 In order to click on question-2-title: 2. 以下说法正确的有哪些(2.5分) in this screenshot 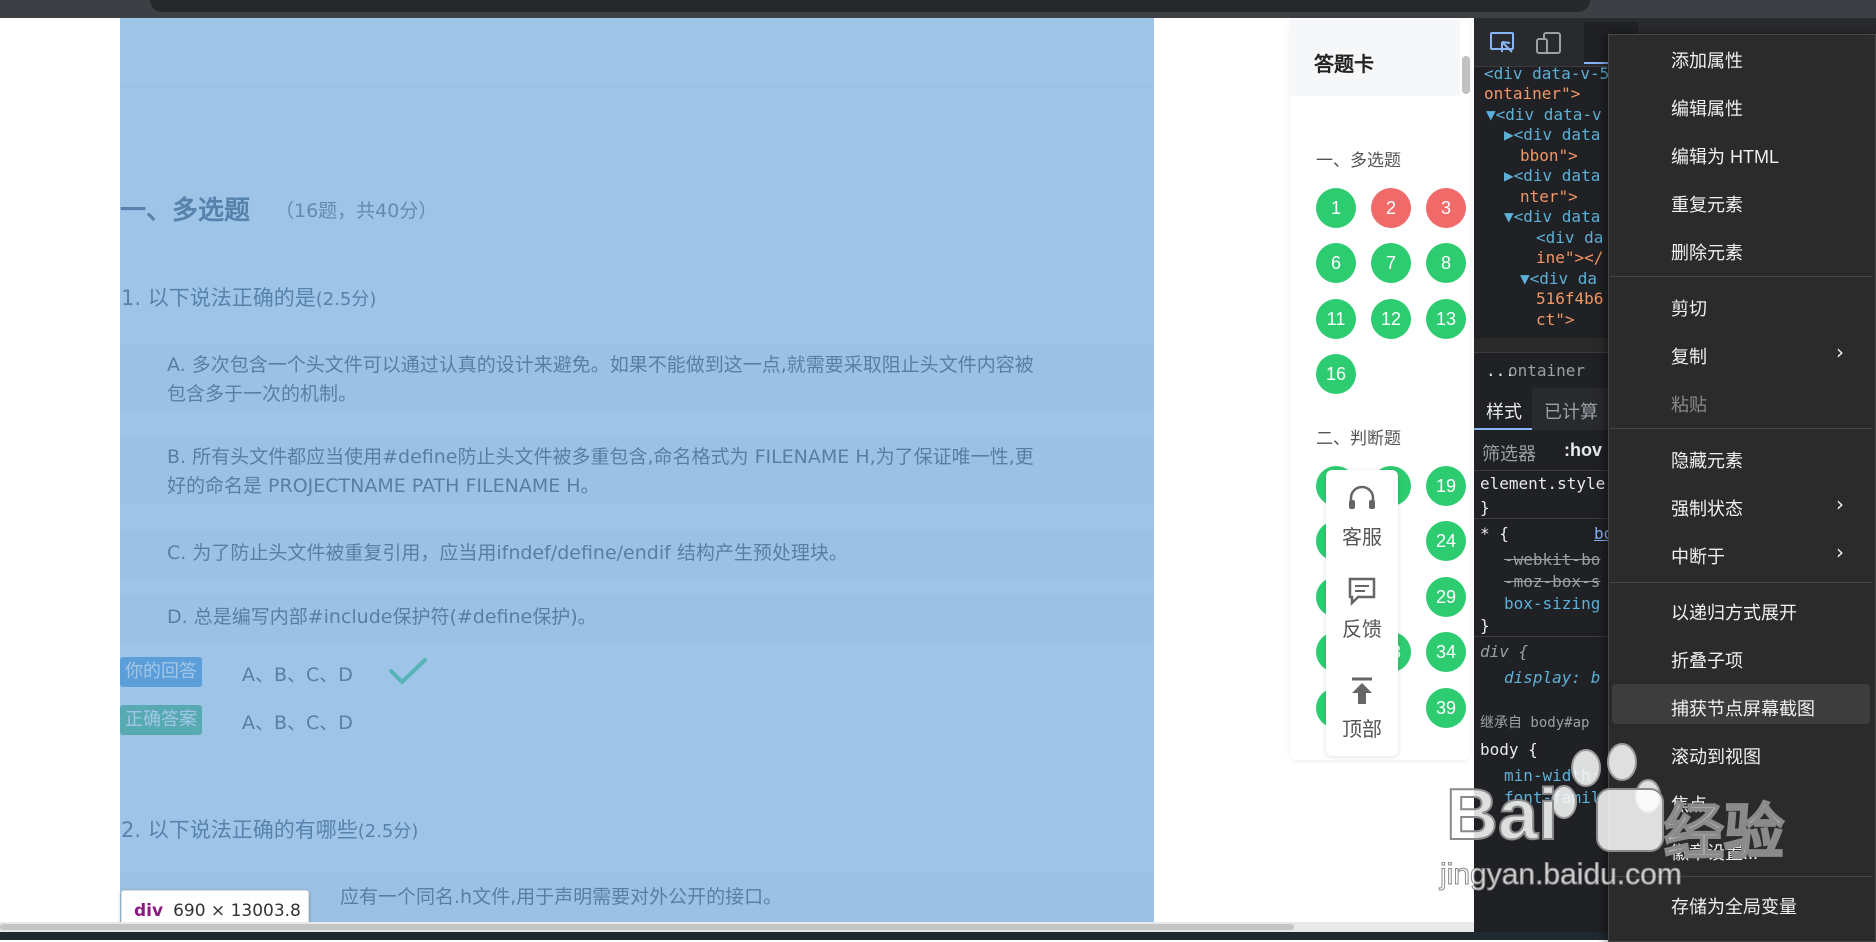, I will do `click(269, 829)`.